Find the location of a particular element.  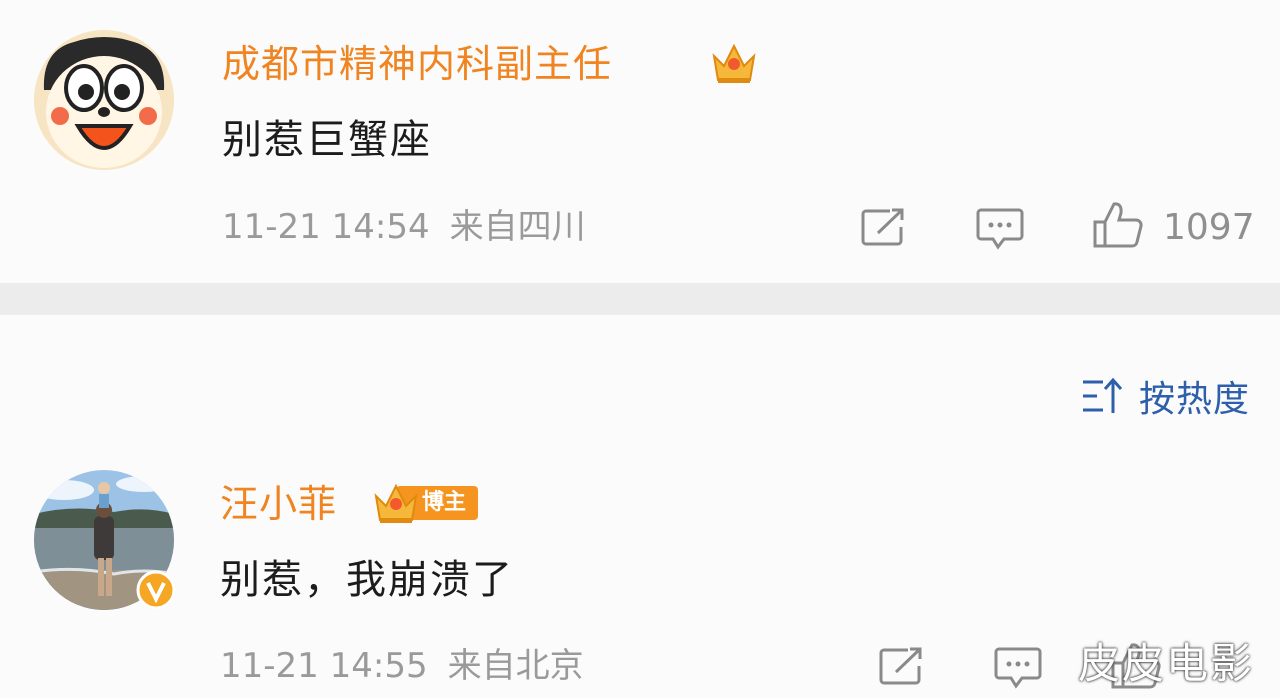

comment-meta: 11-21 14:55 来自北京 is located at coordinates (402, 666).